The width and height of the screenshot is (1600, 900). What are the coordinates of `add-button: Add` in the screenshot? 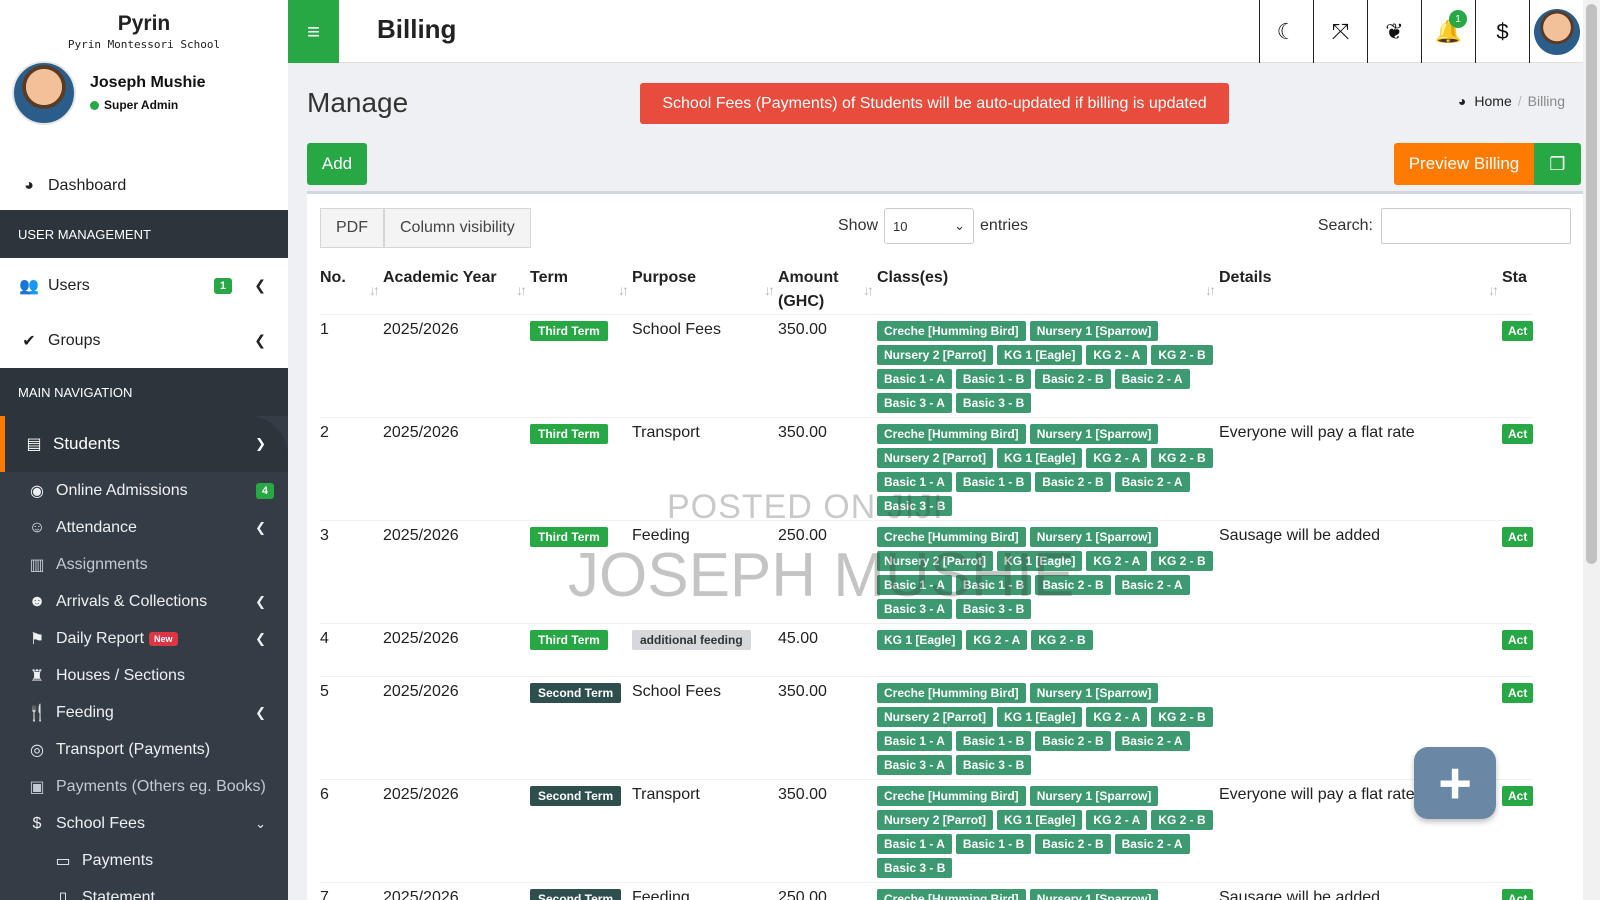 It's located at (337, 164).